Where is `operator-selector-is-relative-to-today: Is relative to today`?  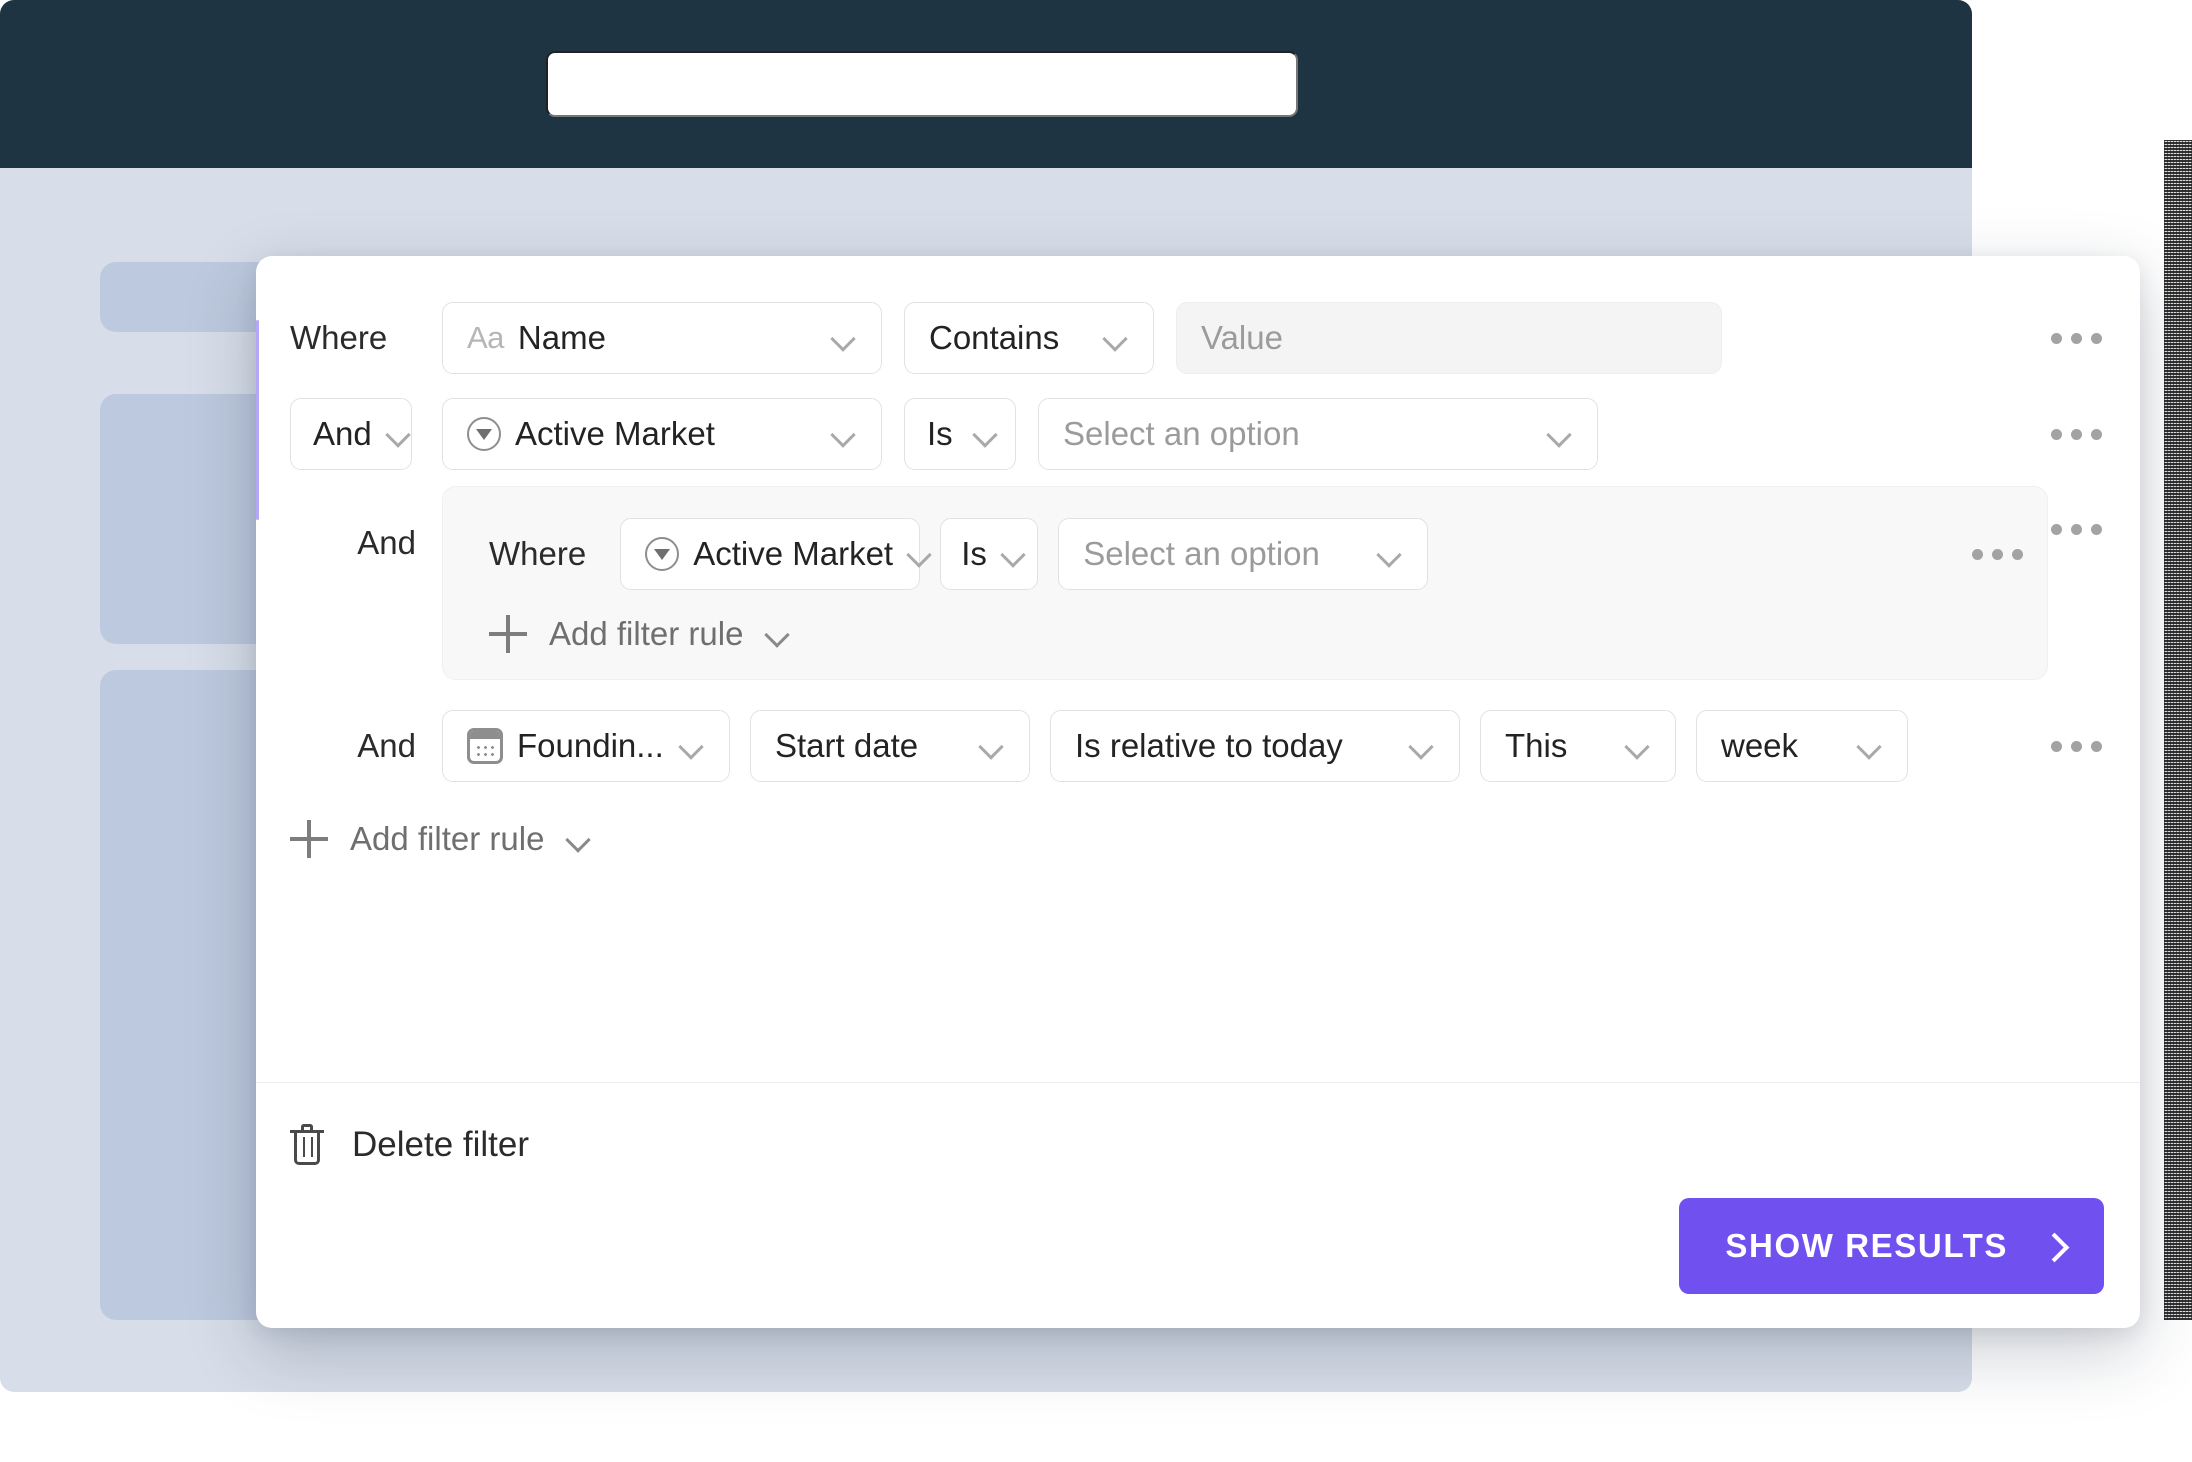 operator-selector-is-relative-to-today: Is relative to today is located at coordinates (1255, 746).